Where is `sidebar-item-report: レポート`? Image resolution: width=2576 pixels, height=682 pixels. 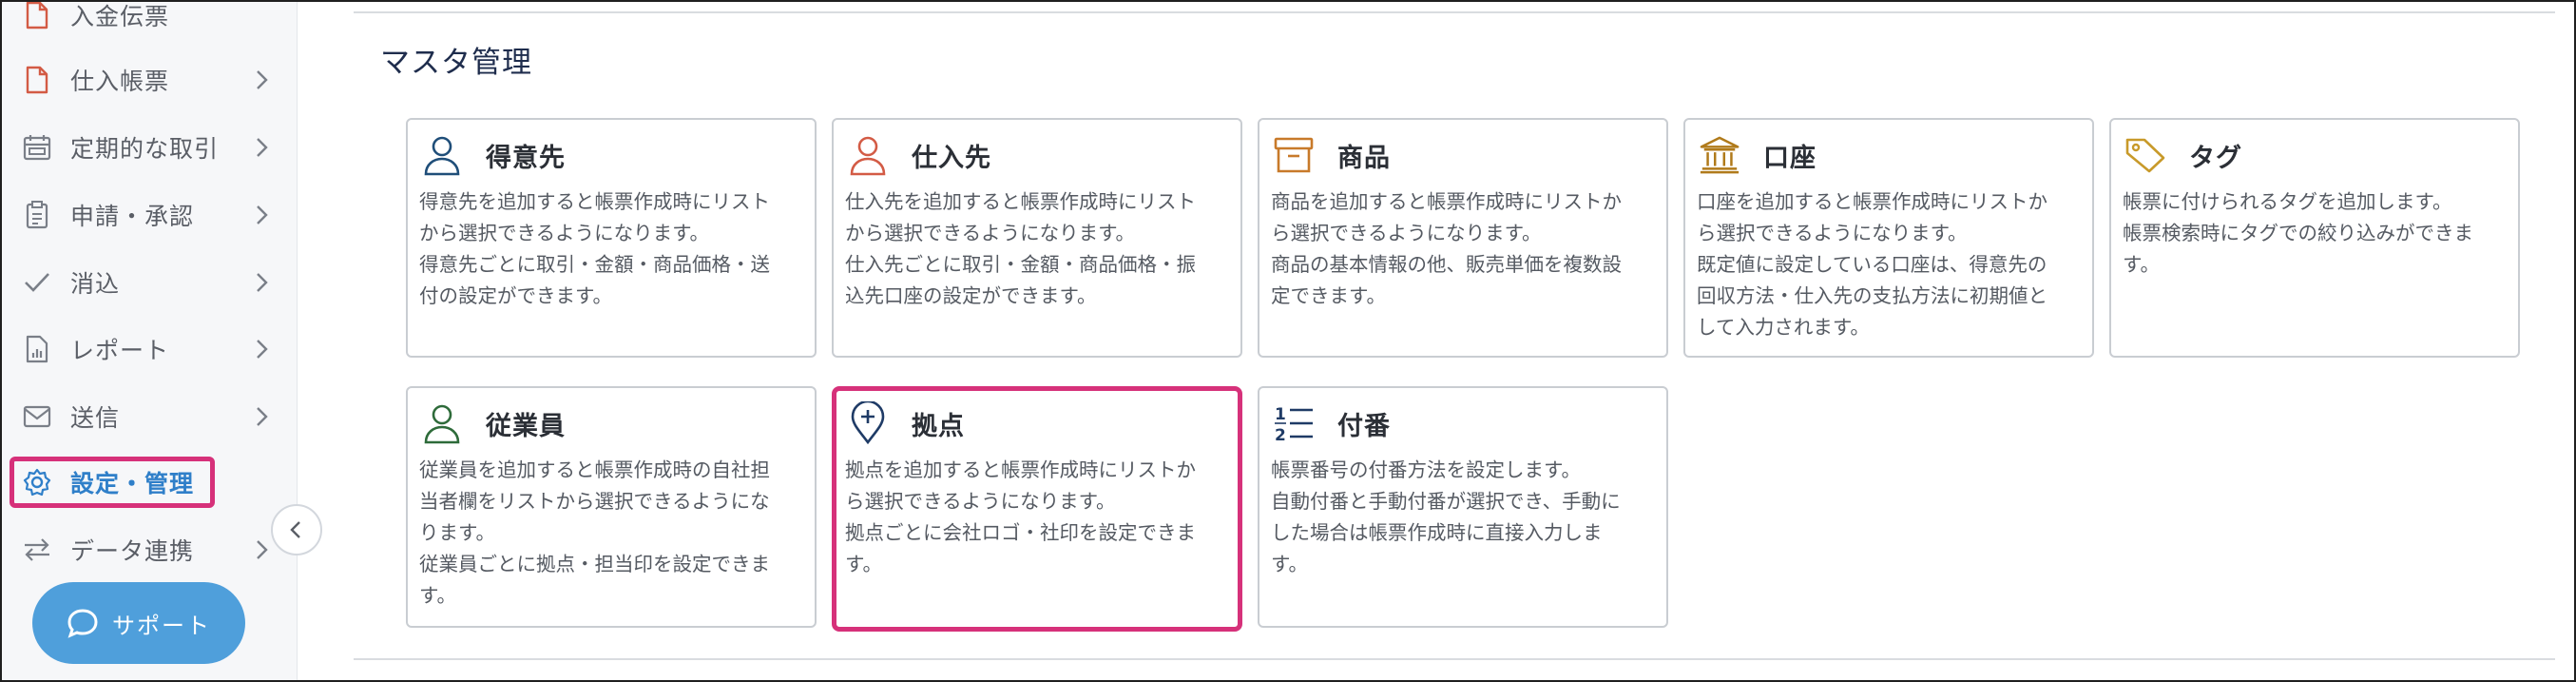
sidebar-item-report: レポート is located at coordinates (149, 349).